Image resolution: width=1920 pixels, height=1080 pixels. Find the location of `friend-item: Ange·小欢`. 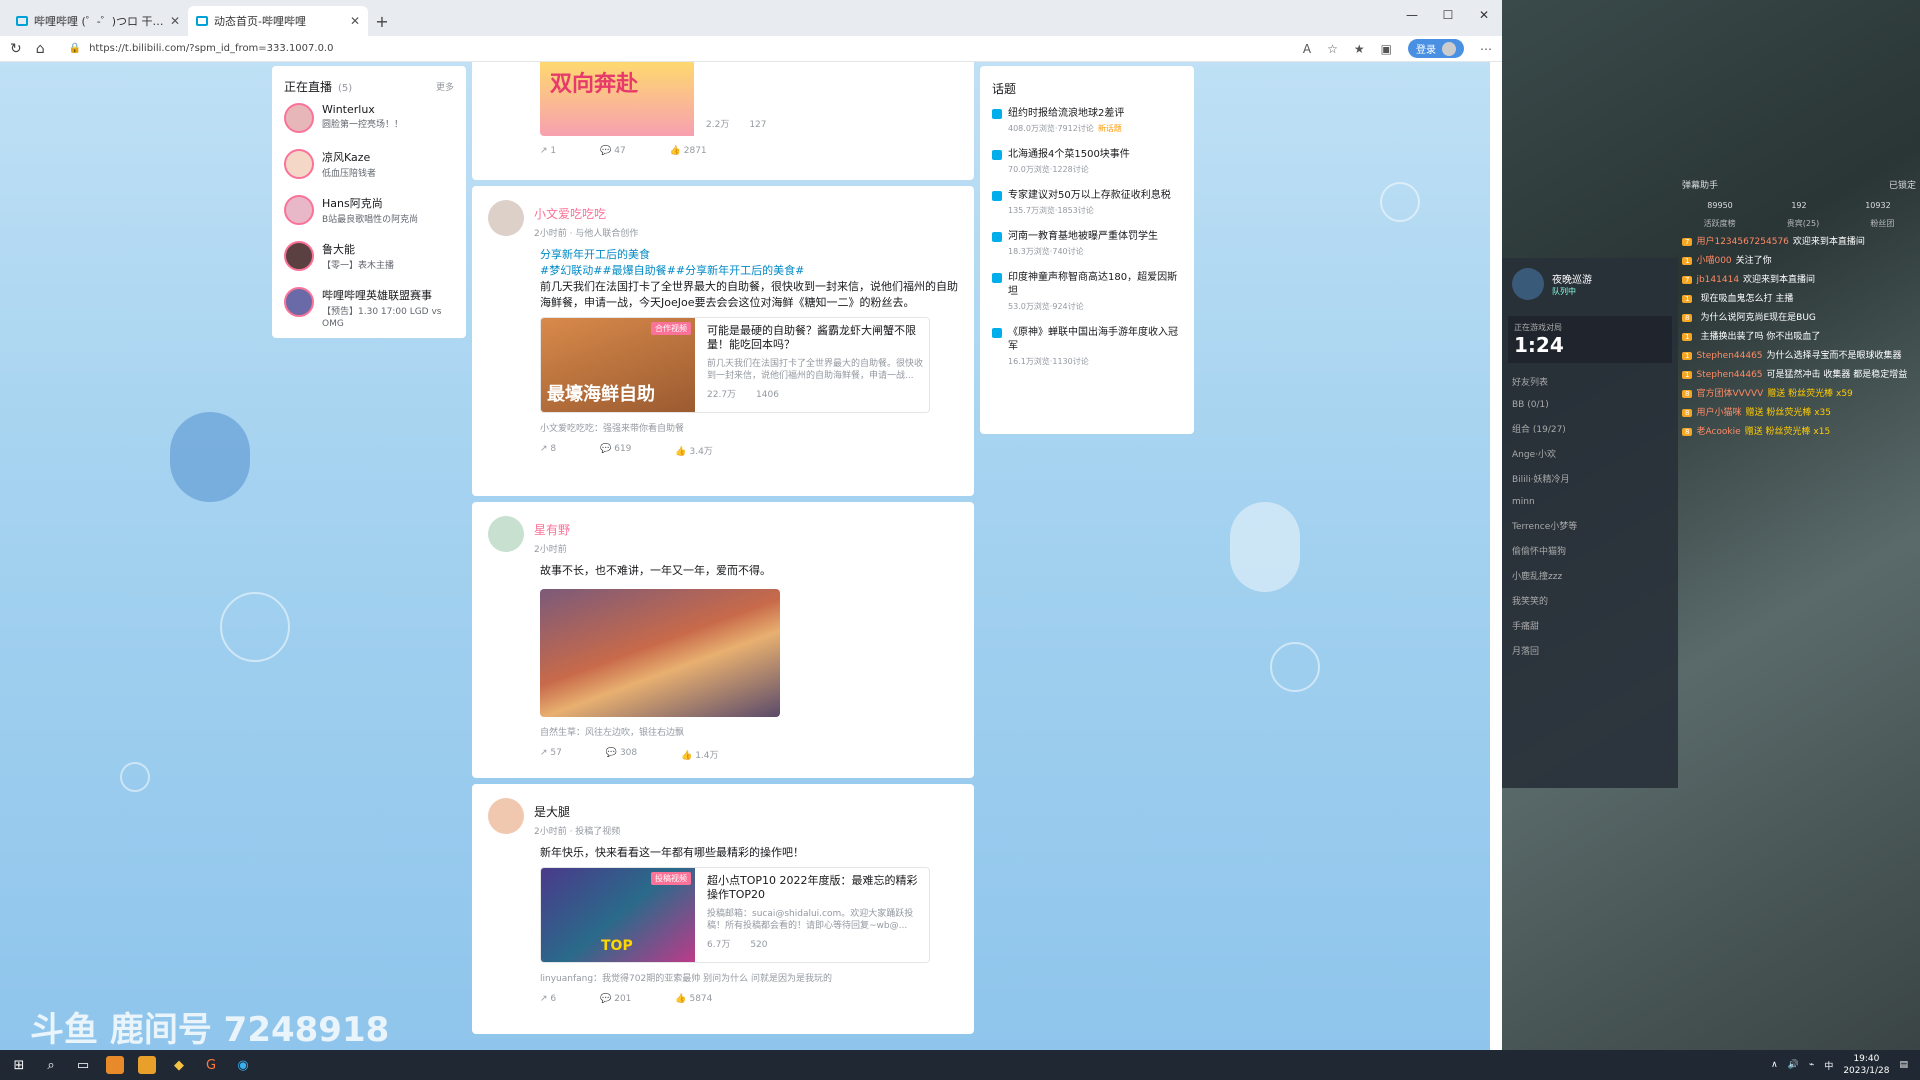

friend-item: Ange·小欢 is located at coordinates (1590, 453).